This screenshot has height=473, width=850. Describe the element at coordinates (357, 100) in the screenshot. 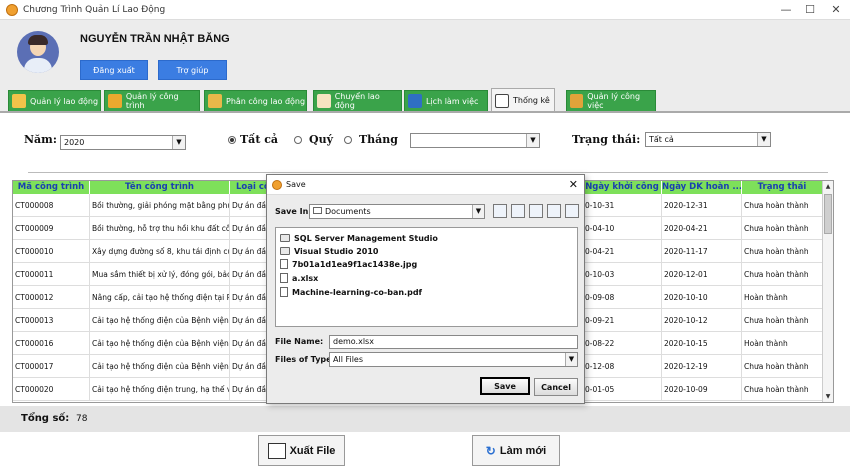

I see `tab-chuyen-lao-dong: Chuyển lao động` at that location.